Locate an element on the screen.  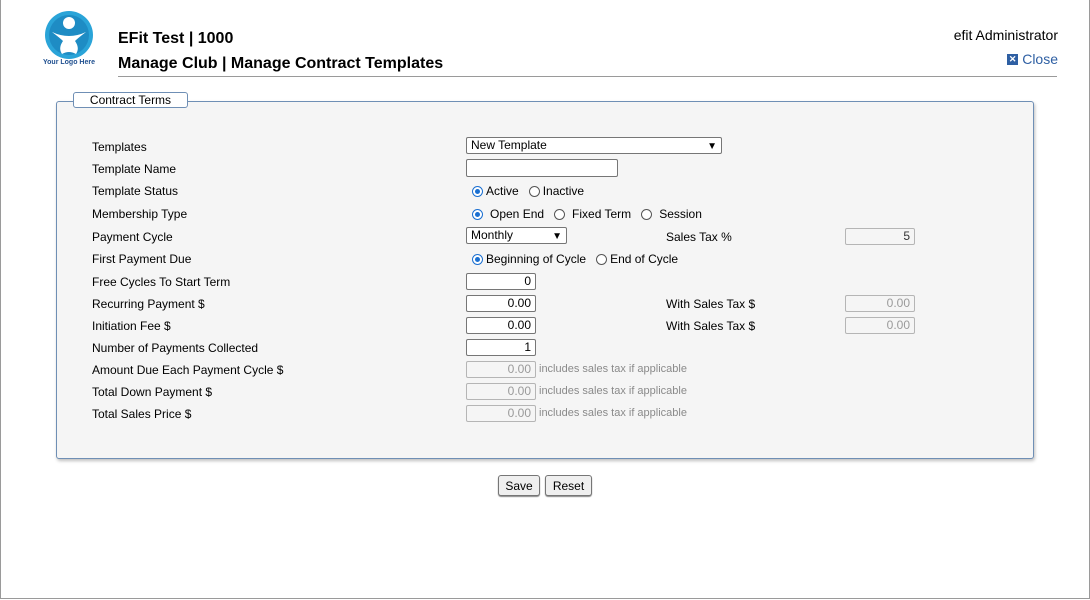
label-total-down: Total Down Payment $ is located at coordinates (152, 392).